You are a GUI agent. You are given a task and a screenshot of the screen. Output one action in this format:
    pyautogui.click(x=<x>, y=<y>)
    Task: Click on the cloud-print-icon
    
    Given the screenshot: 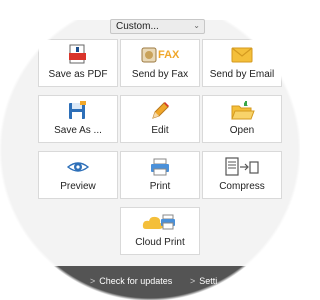 What is the action you would take?
    pyautogui.click(x=160, y=223)
    